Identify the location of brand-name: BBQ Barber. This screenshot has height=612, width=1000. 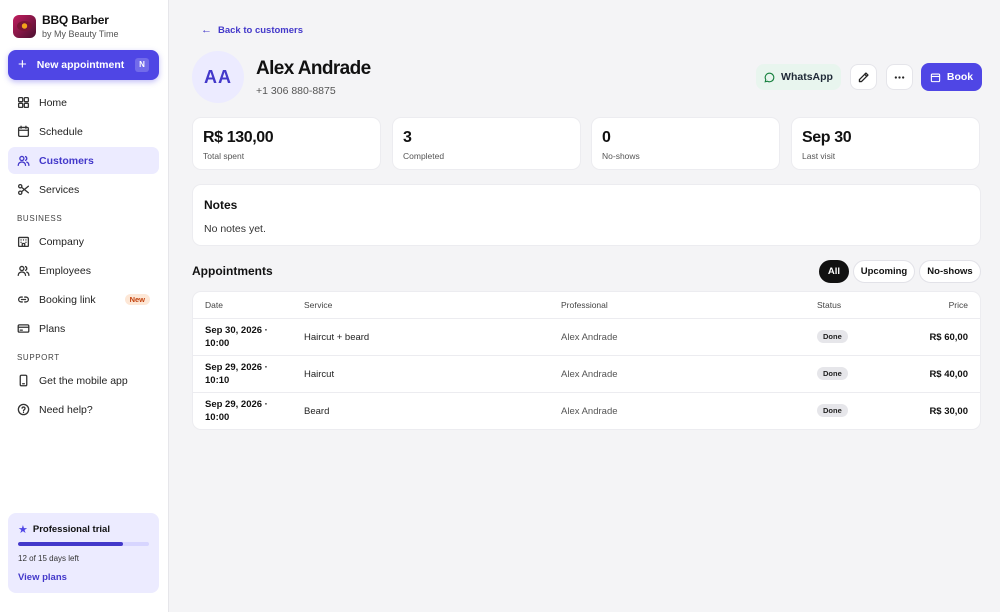
(75, 20).